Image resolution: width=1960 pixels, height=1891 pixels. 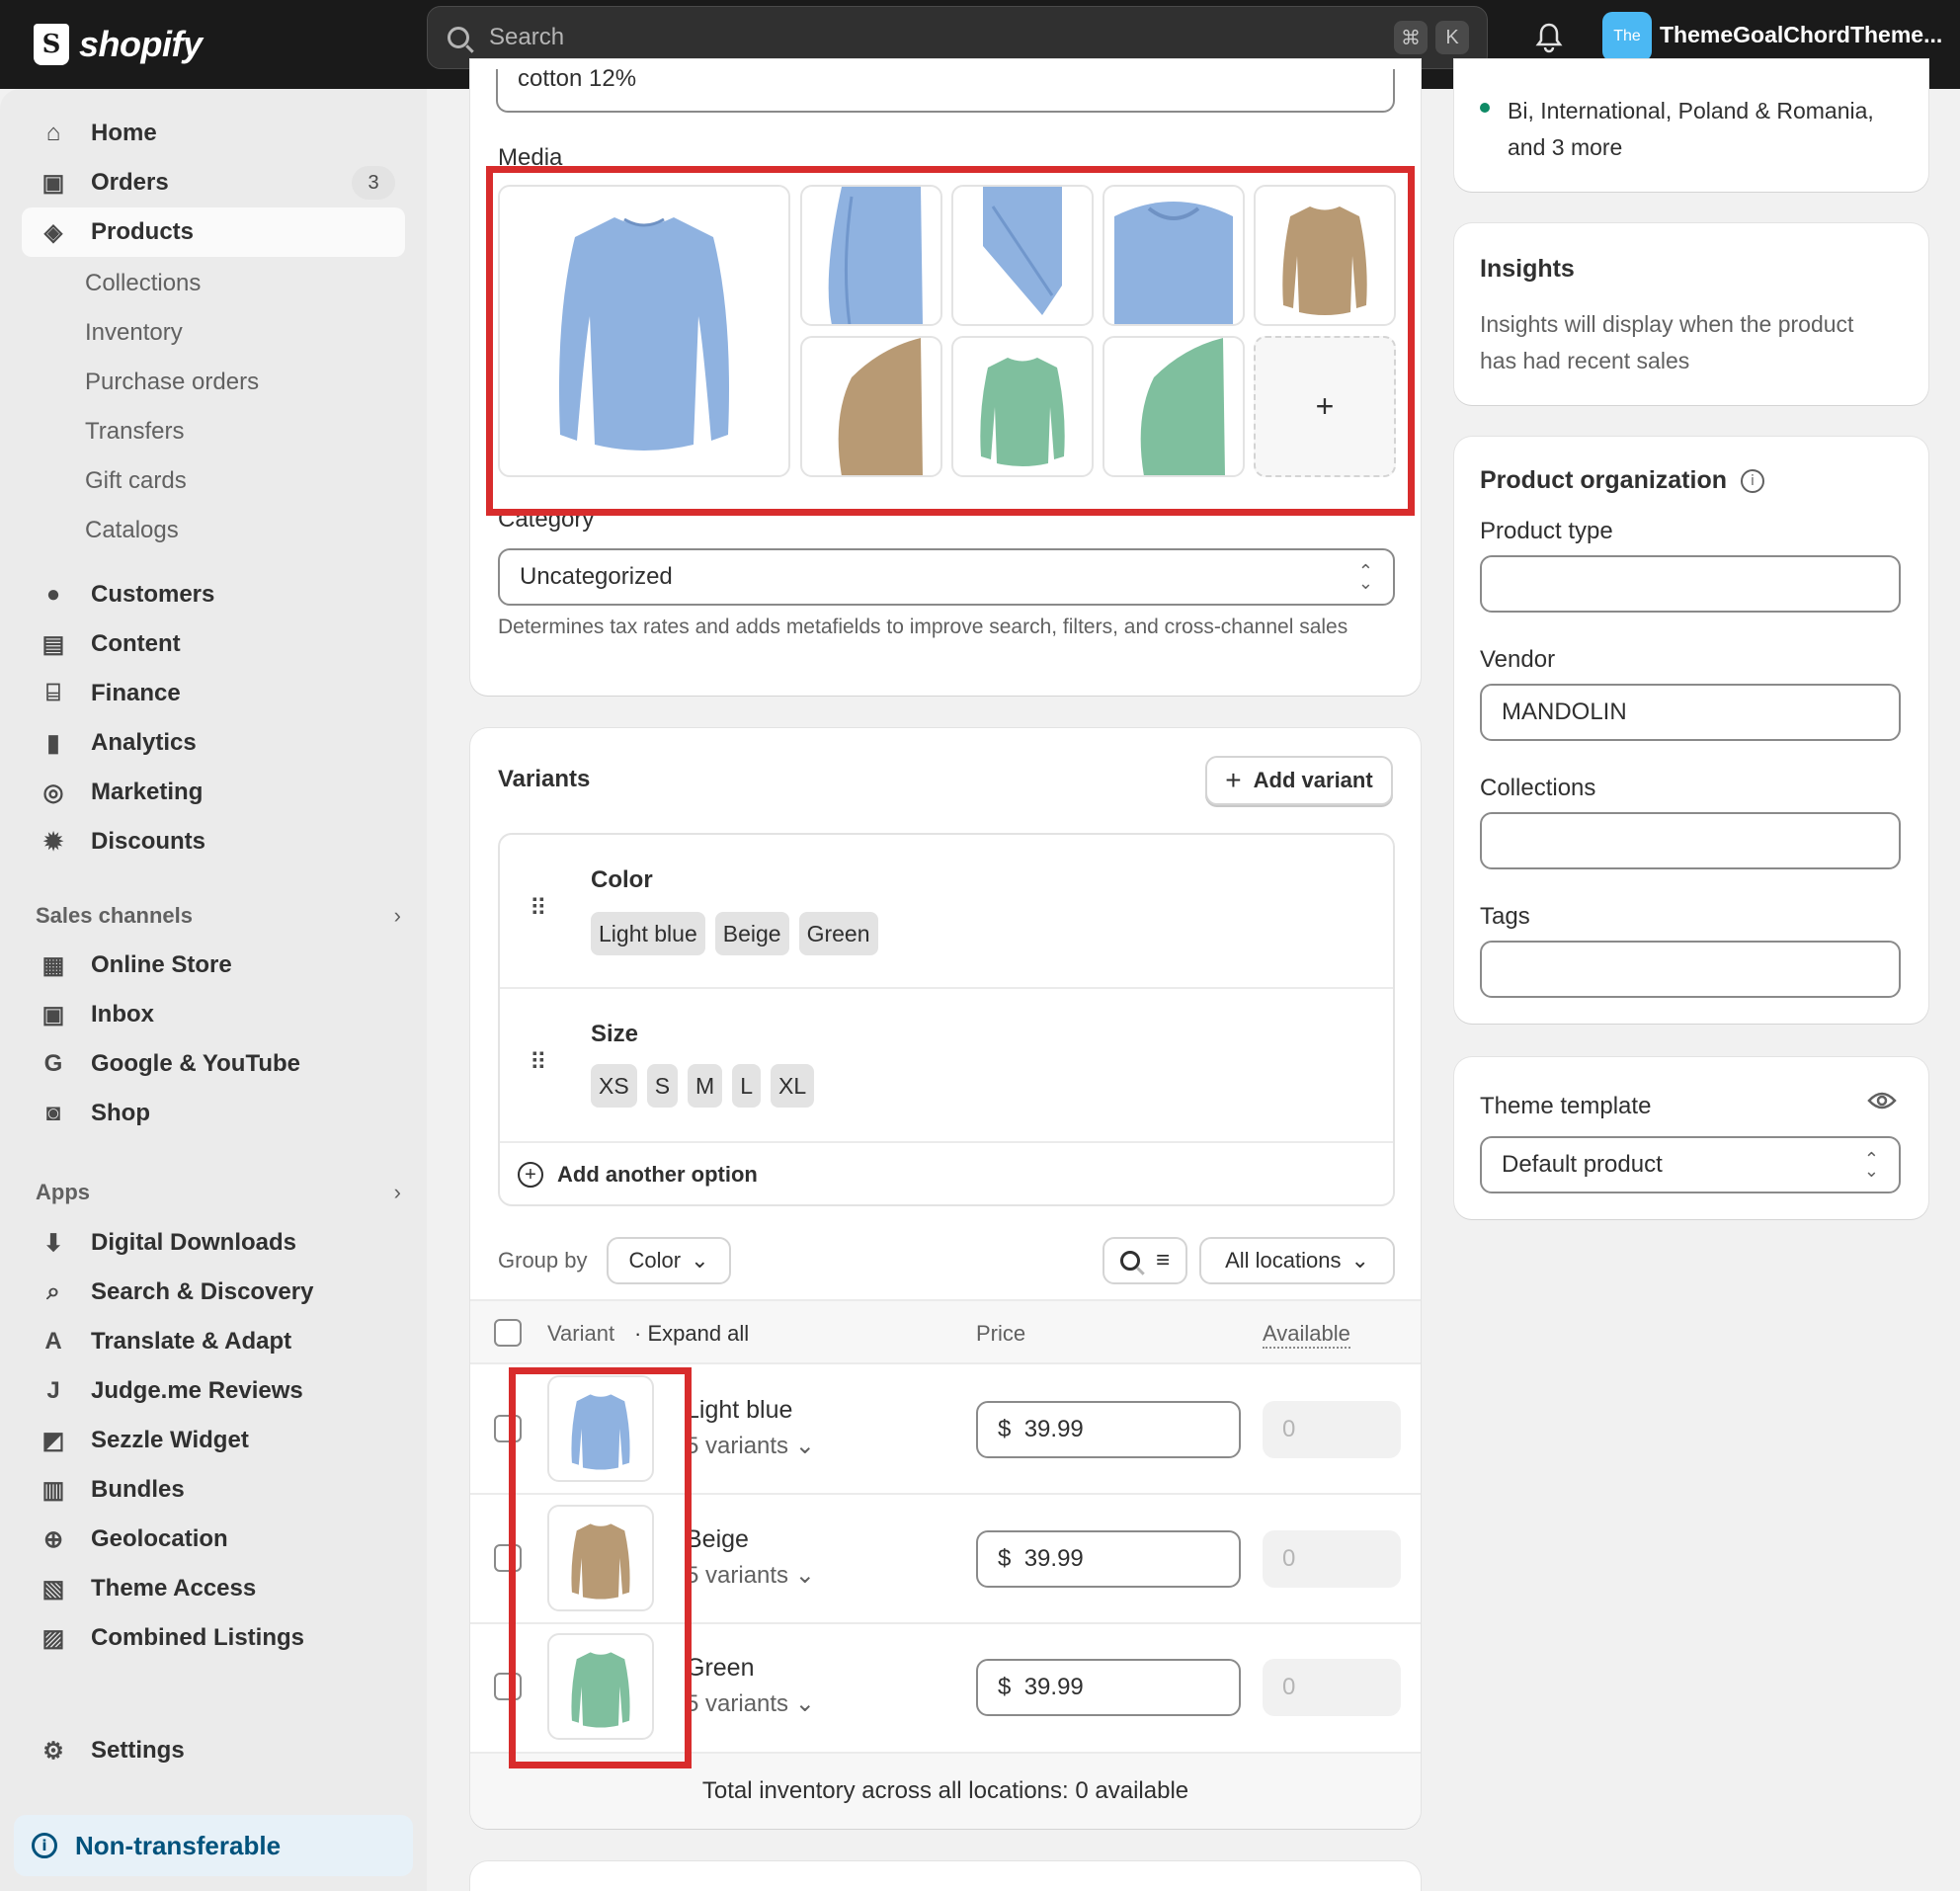 What do you see at coordinates (213, 481) in the screenshot?
I see `nav-gift-cards: Gift cards` at bounding box center [213, 481].